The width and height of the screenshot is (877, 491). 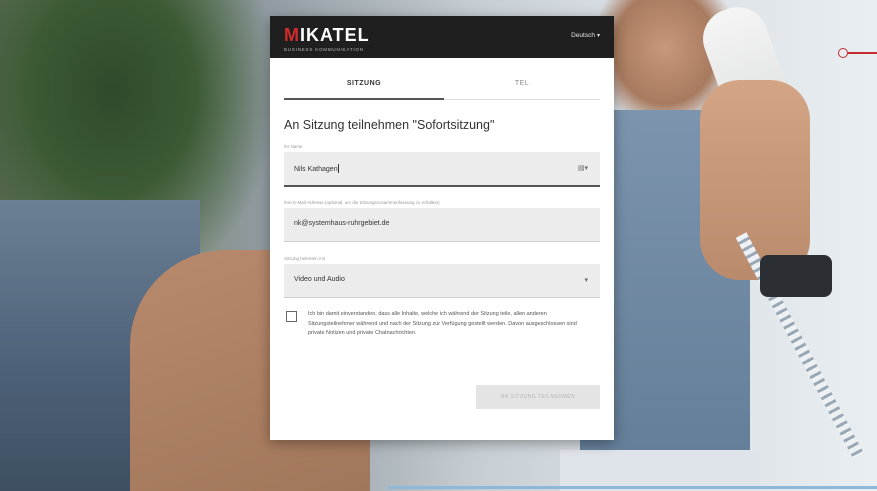 I want to click on background-laptop, so click(x=660, y=470).